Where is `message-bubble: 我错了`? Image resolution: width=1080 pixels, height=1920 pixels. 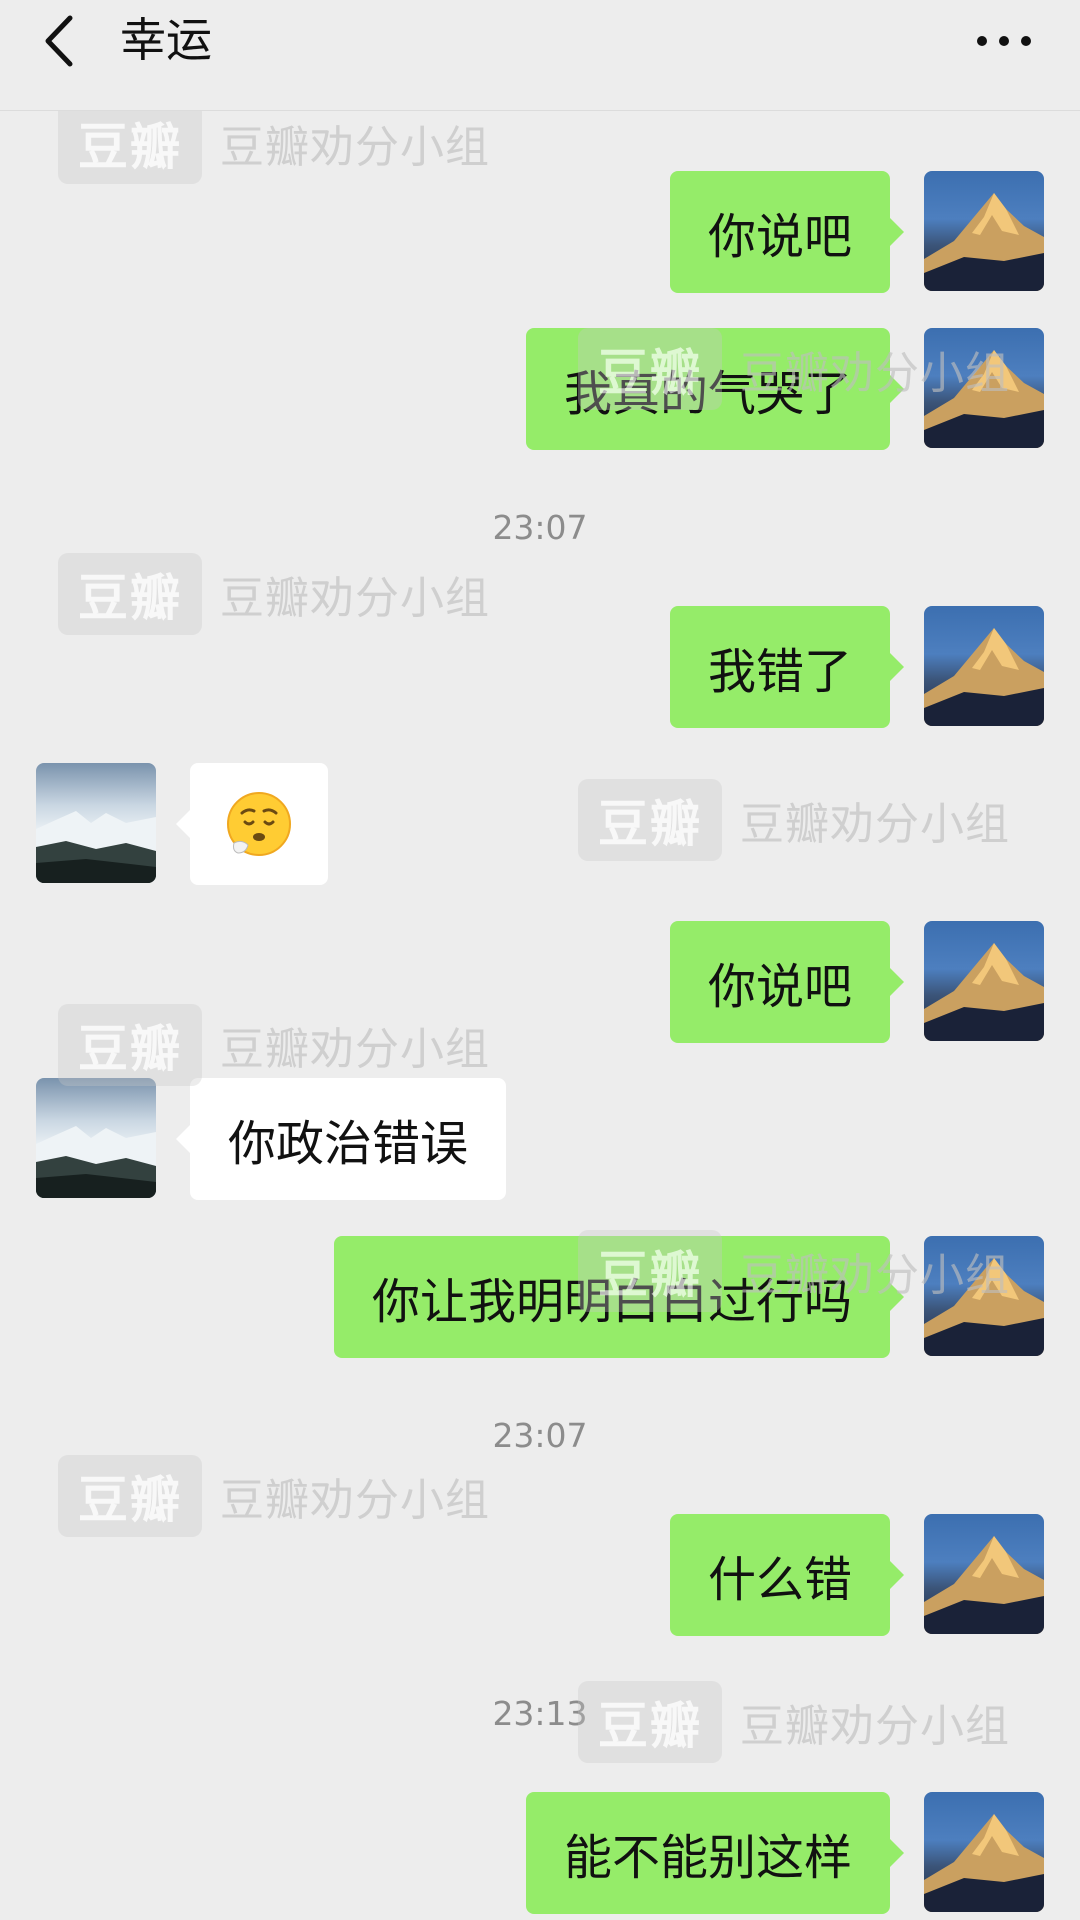
message-bubble: 我错了 is located at coordinates (787, 667).